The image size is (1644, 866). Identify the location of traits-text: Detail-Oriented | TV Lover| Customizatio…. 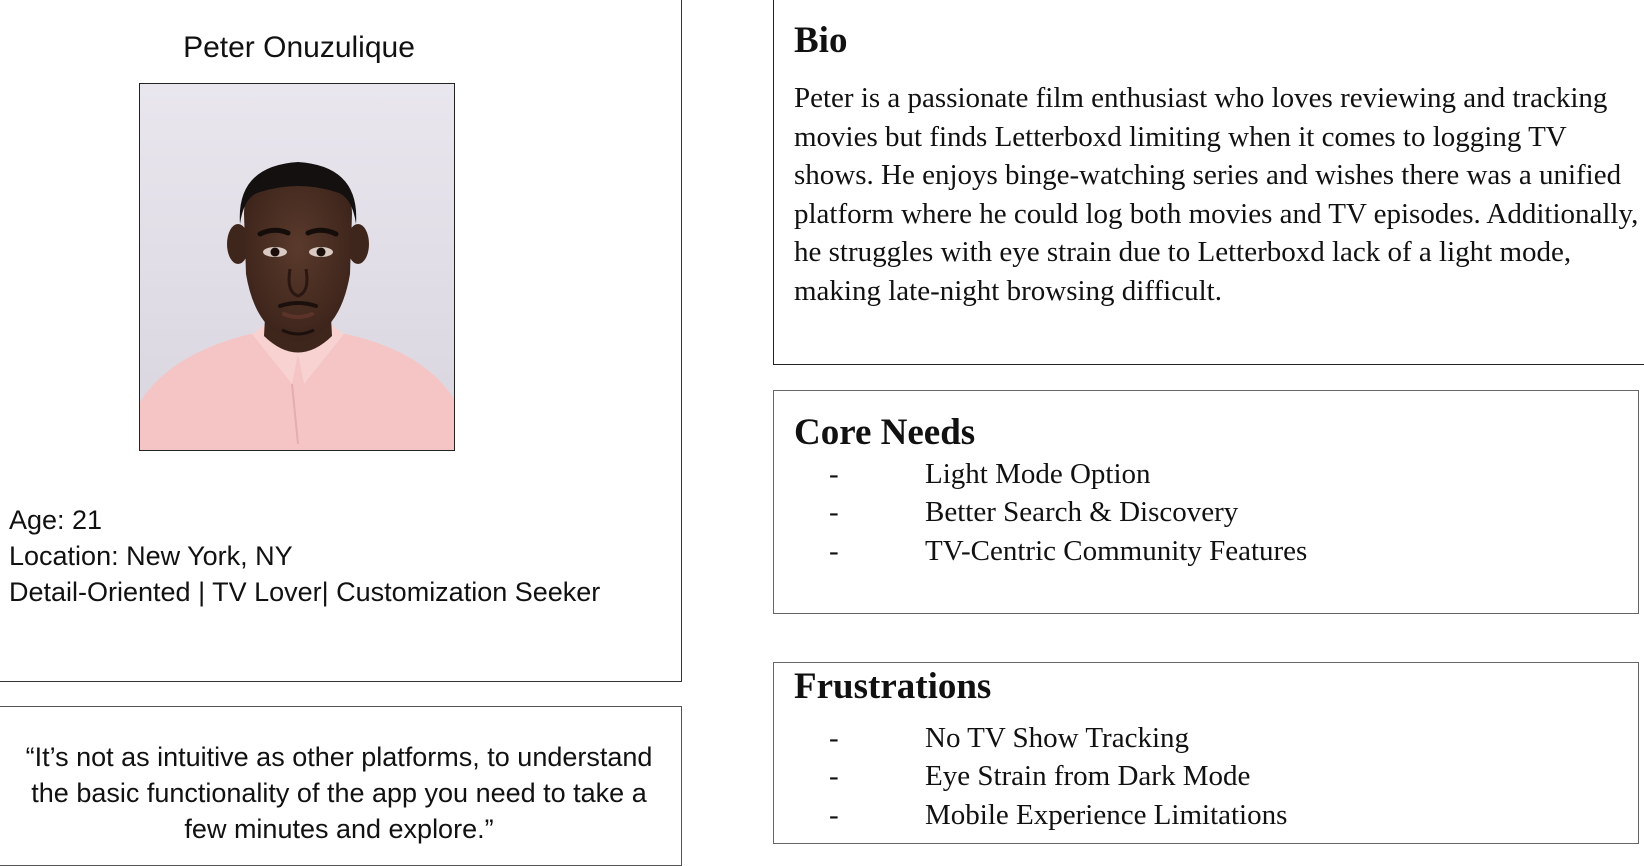
(305, 592).